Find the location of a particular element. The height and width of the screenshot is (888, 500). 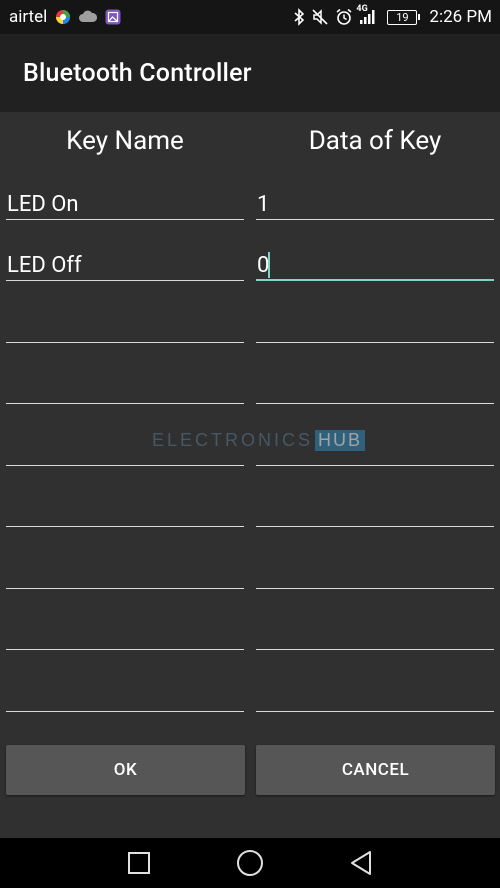

watermark-electronics: ELECTRONICS is located at coordinates (233, 440).